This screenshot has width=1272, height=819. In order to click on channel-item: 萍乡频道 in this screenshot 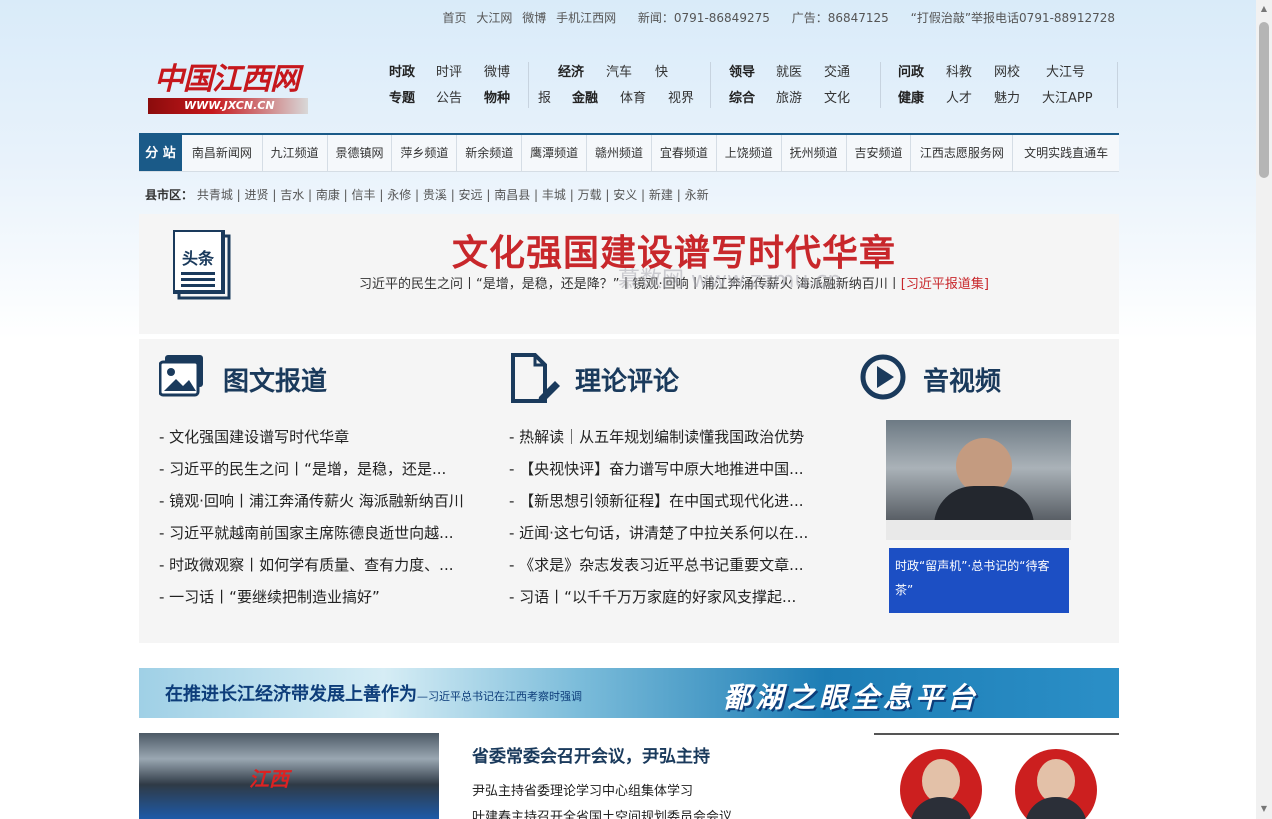, I will do `click(425, 153)`.